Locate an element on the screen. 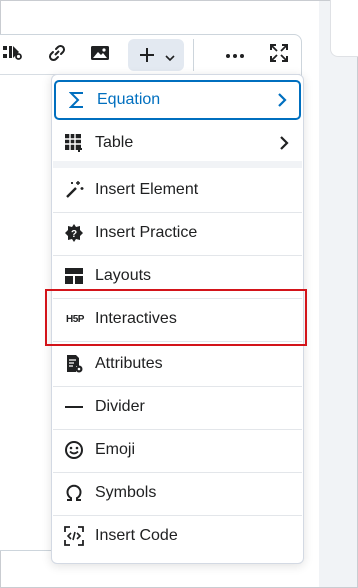  chevron-down-icon is located at coordinates (170, 59).